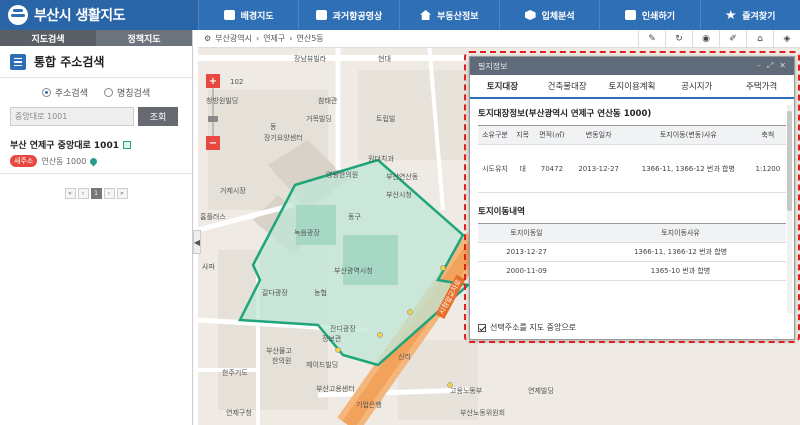 The image size is (800, 425). Describe the element at coordinates (499, 39) in the screenshot. I see `breadcrumb: ⚙ 부산광역시 › 연제구 › 연산5동 ✎ ↻ ◉ ✐ ⌂ ◈` at that location.